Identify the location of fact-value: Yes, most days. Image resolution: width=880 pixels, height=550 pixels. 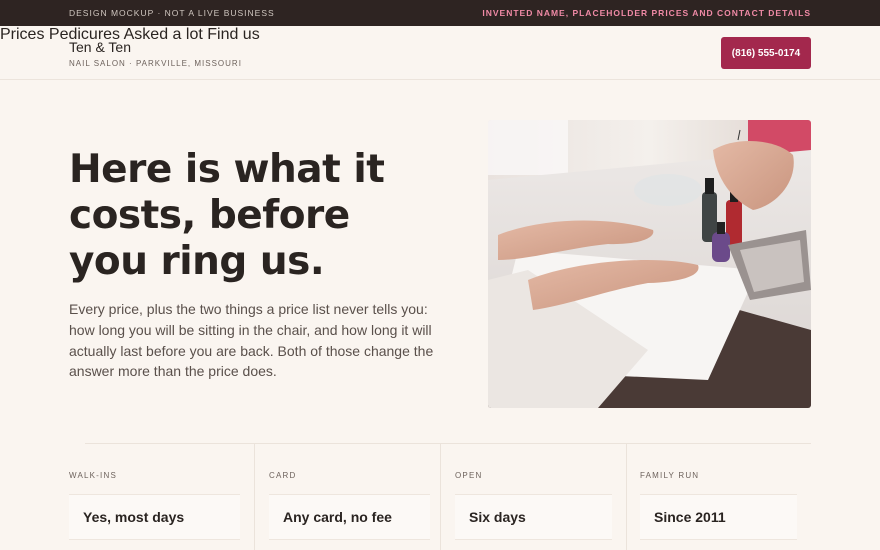
(154, 517).